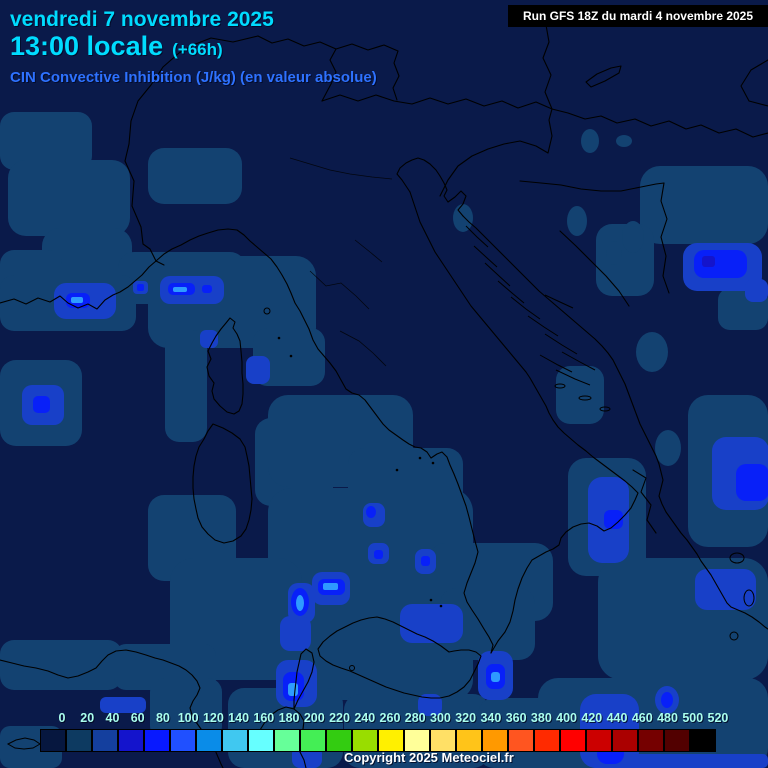  What do you see at coordinates (142, 19) in the screenshot?
I see `forecast-date: vendredi 7 novembre 2025` at bounding box center [142, 19].